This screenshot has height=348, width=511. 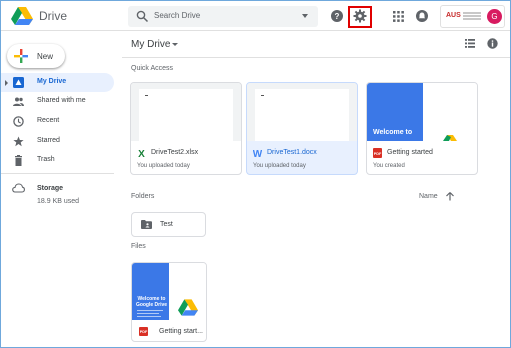 I want to click on gear-icon, so click(x=360, y=16).